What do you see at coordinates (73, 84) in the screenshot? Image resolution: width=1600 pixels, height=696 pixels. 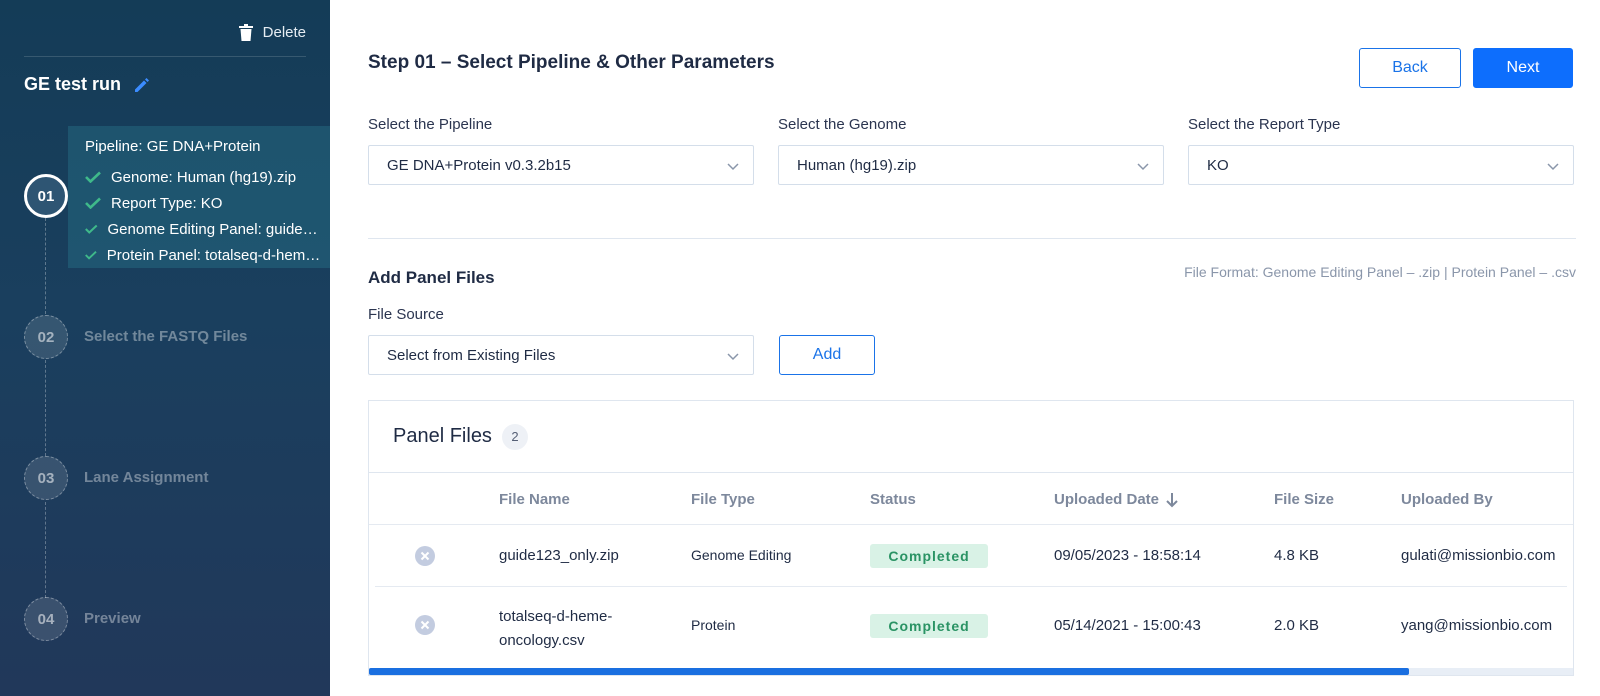 I see `run-title: GE test run` at bounding box center [73, 84].